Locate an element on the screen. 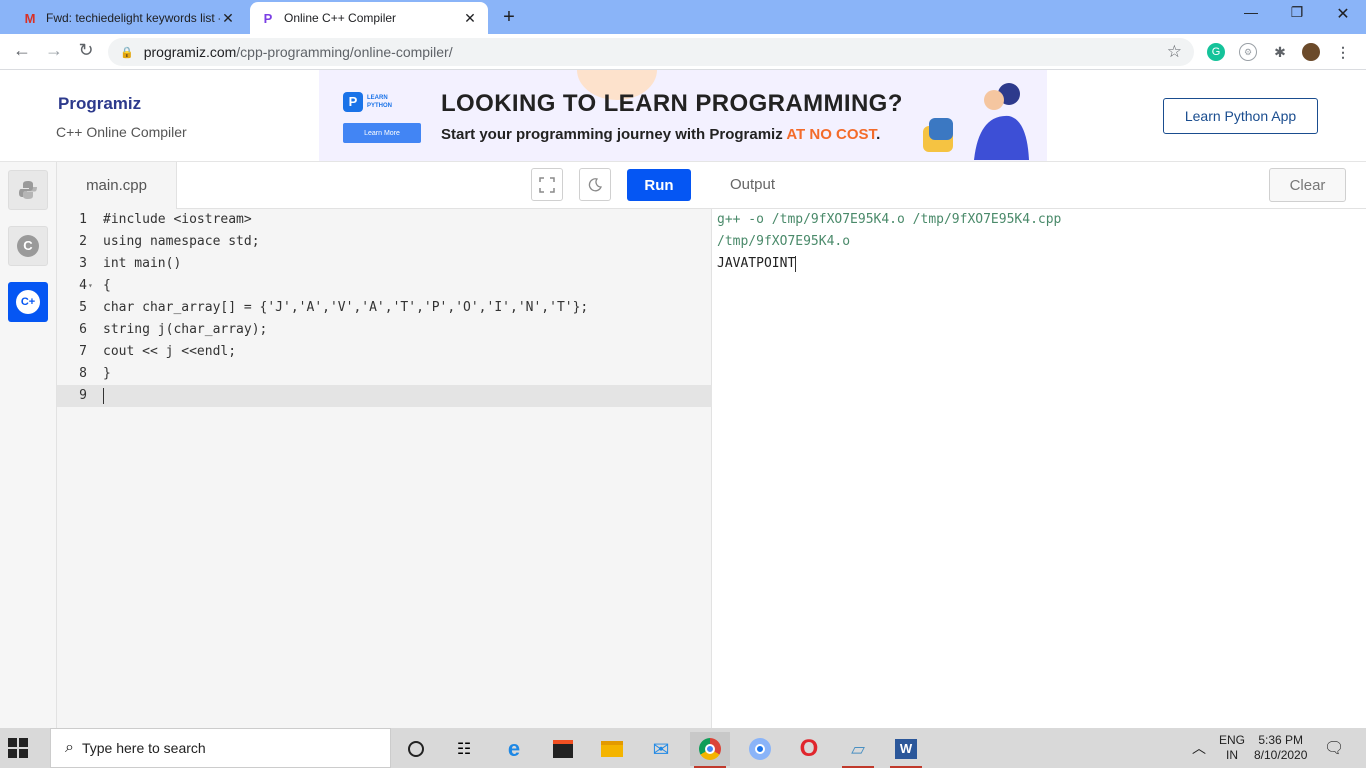 The height and width of the screenshot is (768, 1366). extension-icon: ⚙ is located at coordinates (1248, 52).